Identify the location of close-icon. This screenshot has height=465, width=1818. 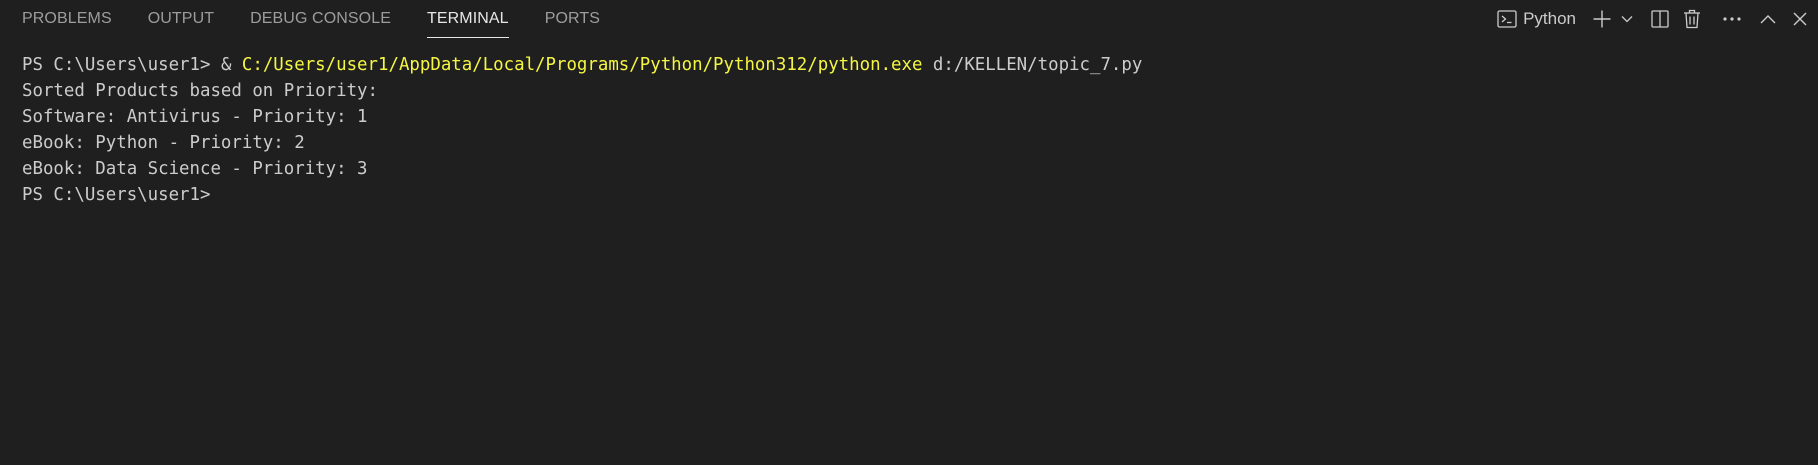
(1800, 19).